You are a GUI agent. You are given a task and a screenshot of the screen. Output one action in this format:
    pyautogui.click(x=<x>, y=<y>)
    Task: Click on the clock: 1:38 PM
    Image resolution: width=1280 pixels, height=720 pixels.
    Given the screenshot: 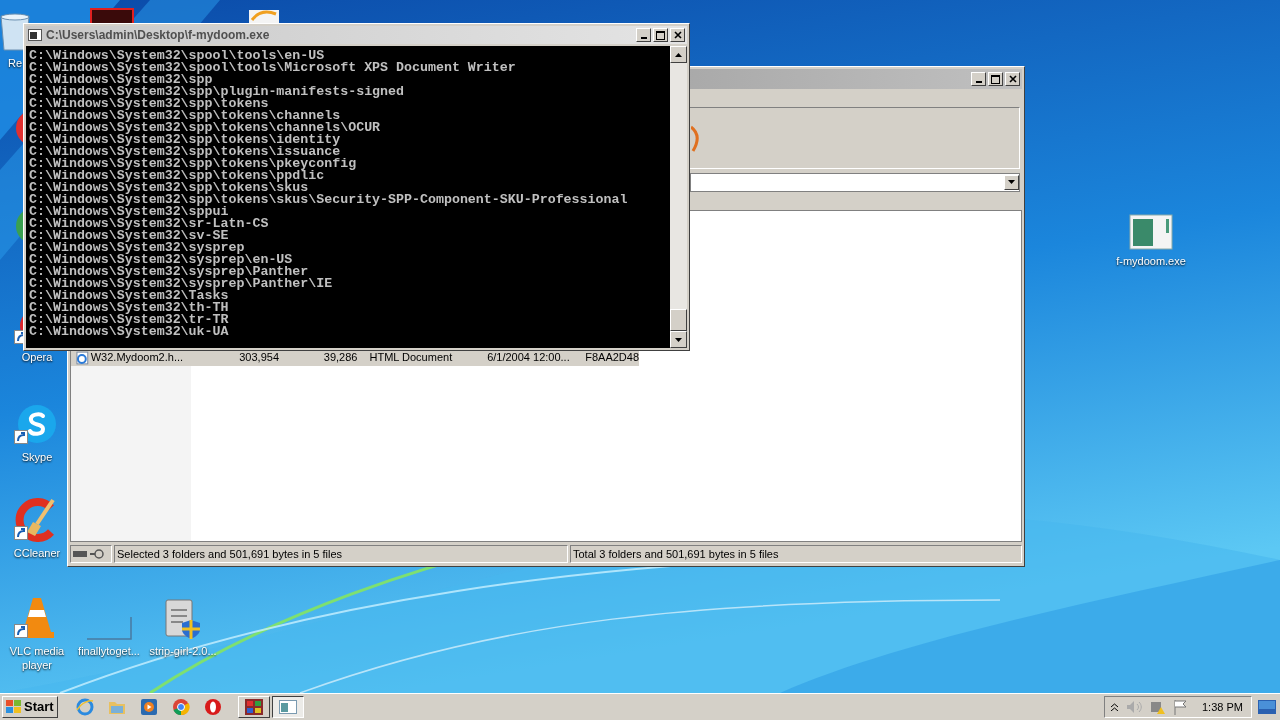 What is the action you would take?
    pyautogui.click(x=1222, y=707)
    